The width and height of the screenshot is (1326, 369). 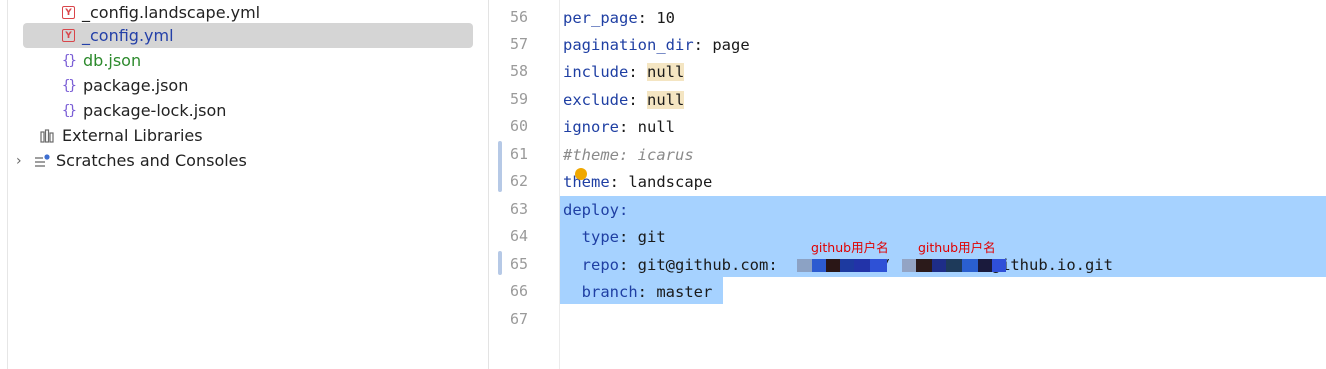 I want to click on intention-bulb-icon, so click(x=581, y=174).